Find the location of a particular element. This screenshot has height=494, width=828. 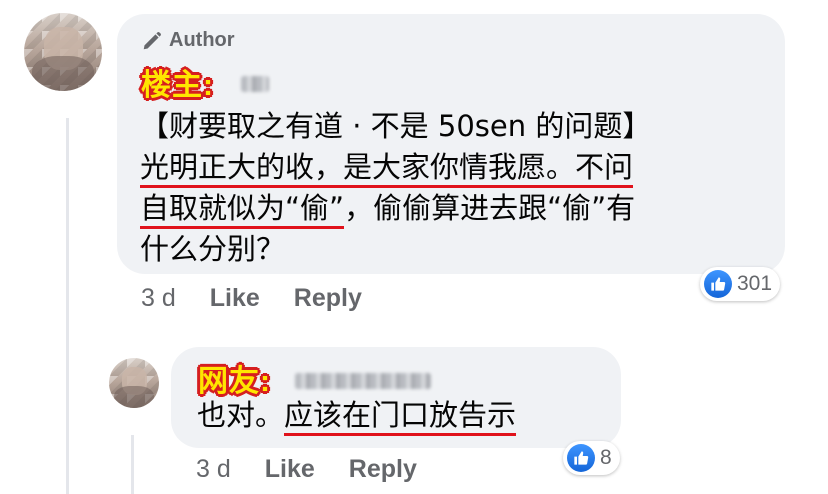

reply-timestamp: 3 d is located at coordinates (213, 469).